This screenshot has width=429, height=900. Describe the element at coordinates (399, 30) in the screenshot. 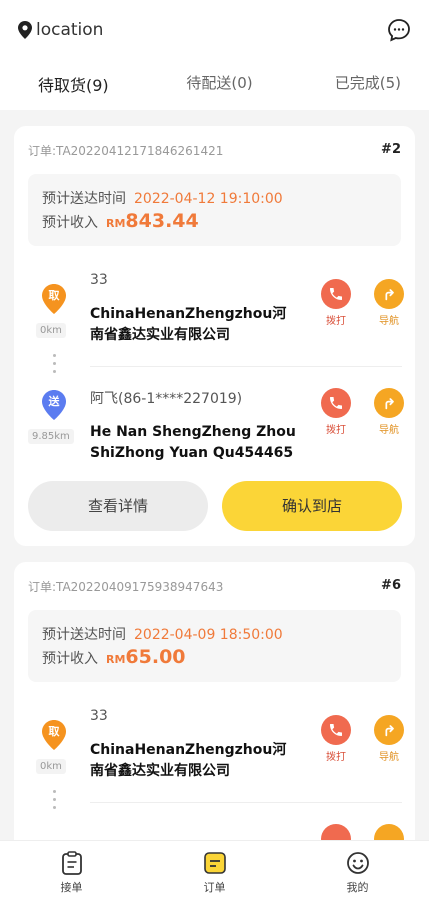

I see `chat-bubble-icon` at that location.